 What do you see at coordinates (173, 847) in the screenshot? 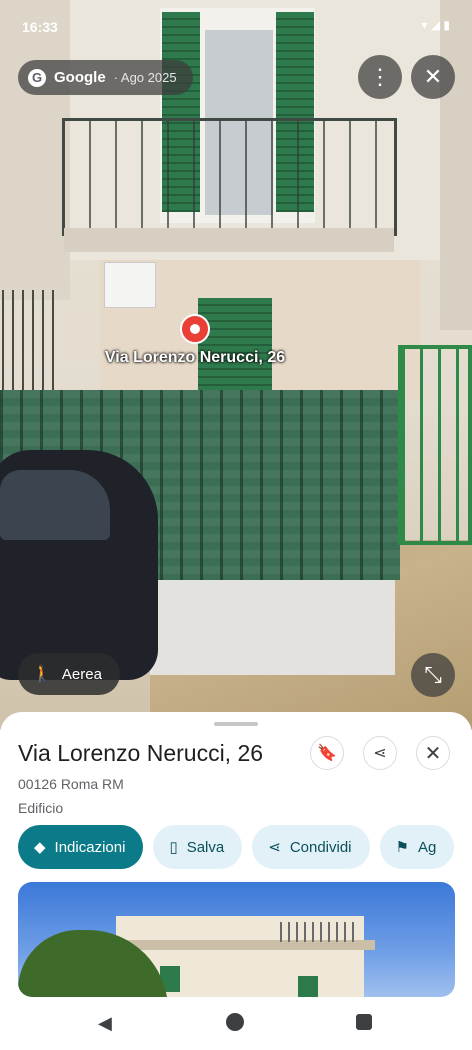
I see `bookmark-icon: ▯` at bounding box center [173, 847].